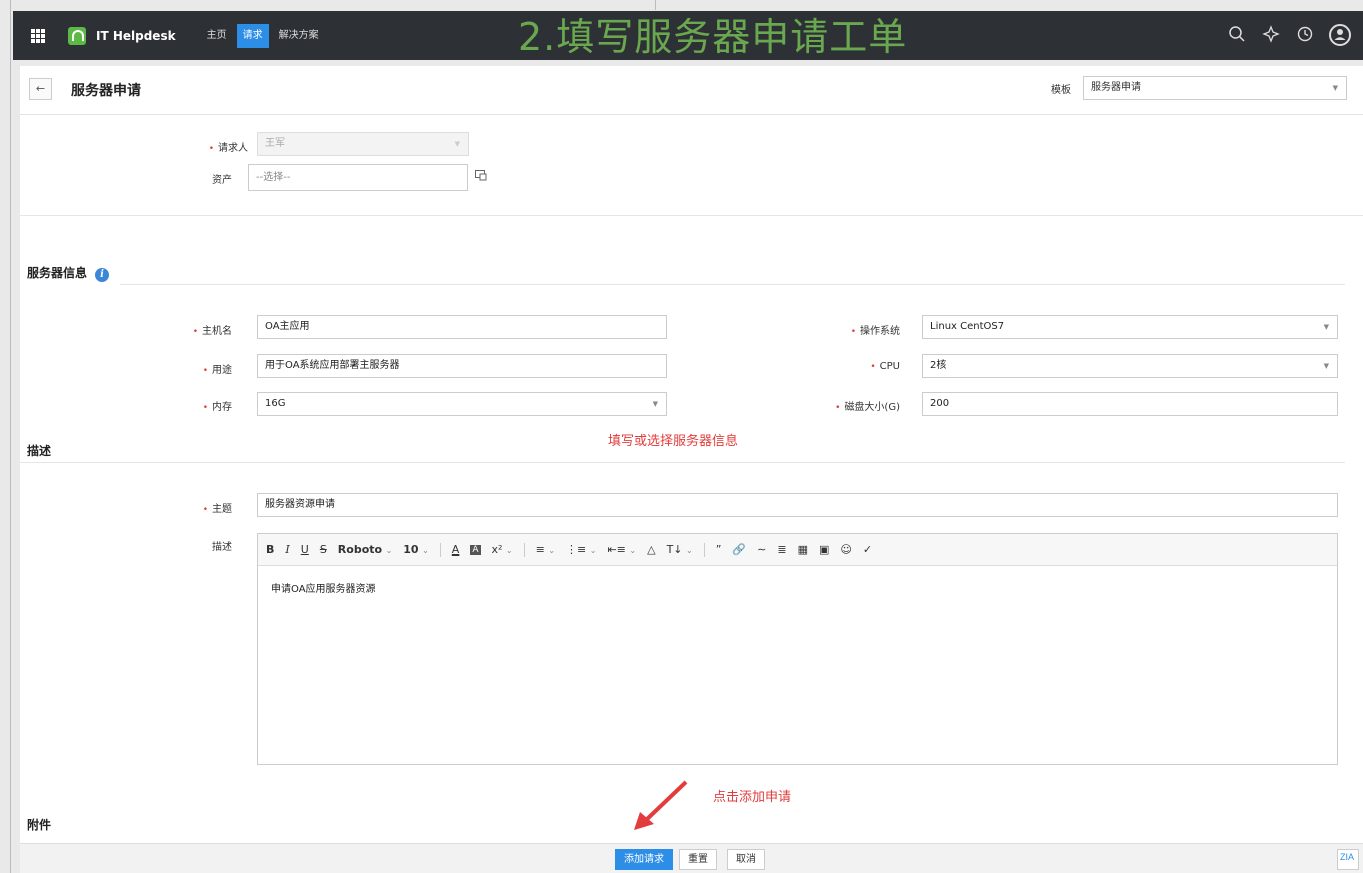  What do you see at coordinates (212, 331) in the screenshot?
I see `hostname-label: • 主机名` at bounding box center [212, 331].